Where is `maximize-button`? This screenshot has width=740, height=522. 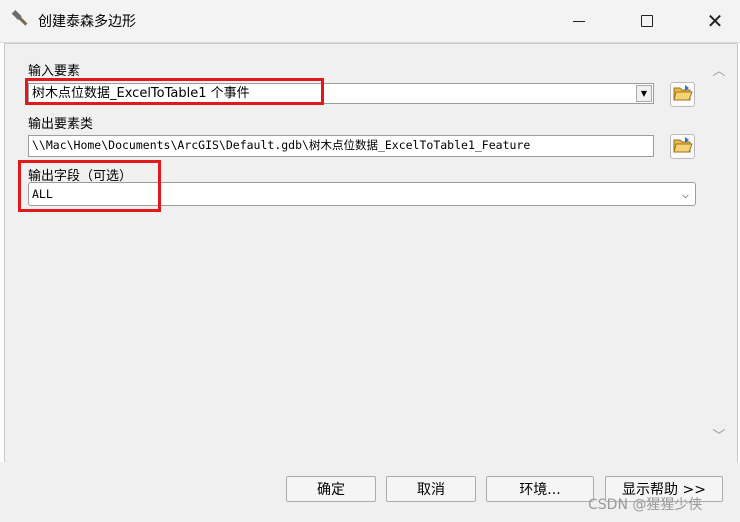
maximize-button is located at coordinates (647, 21).